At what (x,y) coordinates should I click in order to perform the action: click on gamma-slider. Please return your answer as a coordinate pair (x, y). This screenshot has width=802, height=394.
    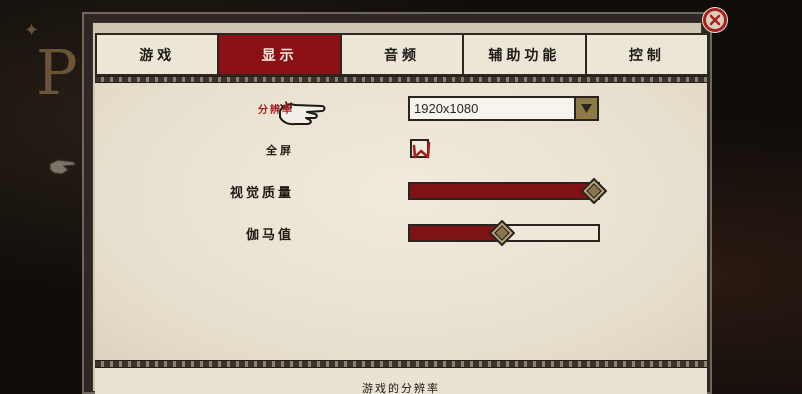
    Looking at the image, I should click on (504, 233).